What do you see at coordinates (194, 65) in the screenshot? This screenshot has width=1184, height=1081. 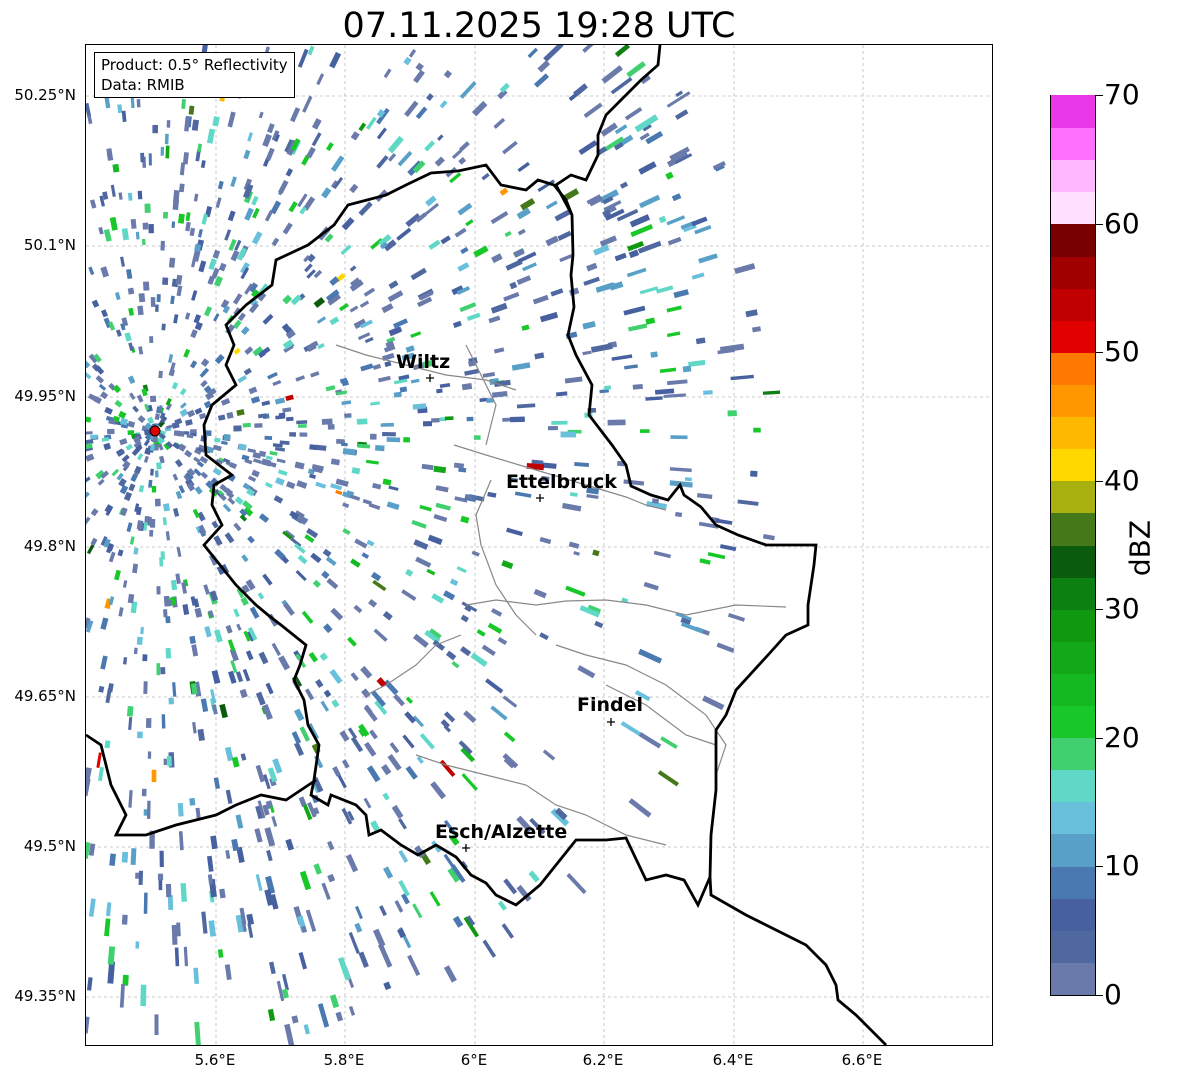 I see `product-label: Product: 0.5° Reflectivity` at bounding box center [194, 65].